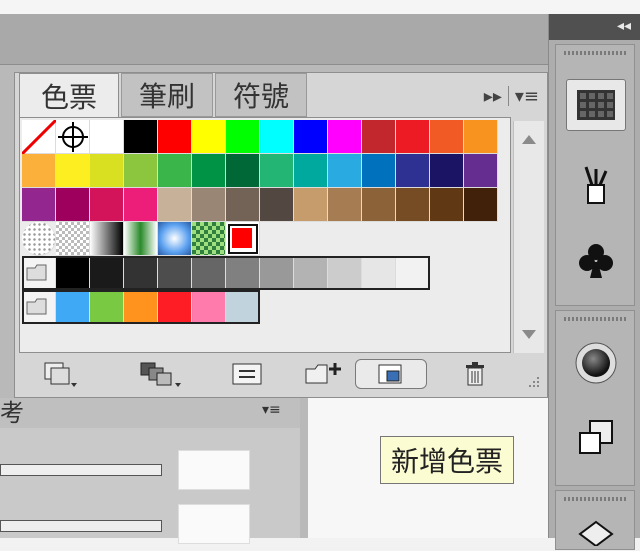  What do you see at coordinates (247, 374) in the screenshot?
I see `swatch-options-button` at bounding box center [247, 374].